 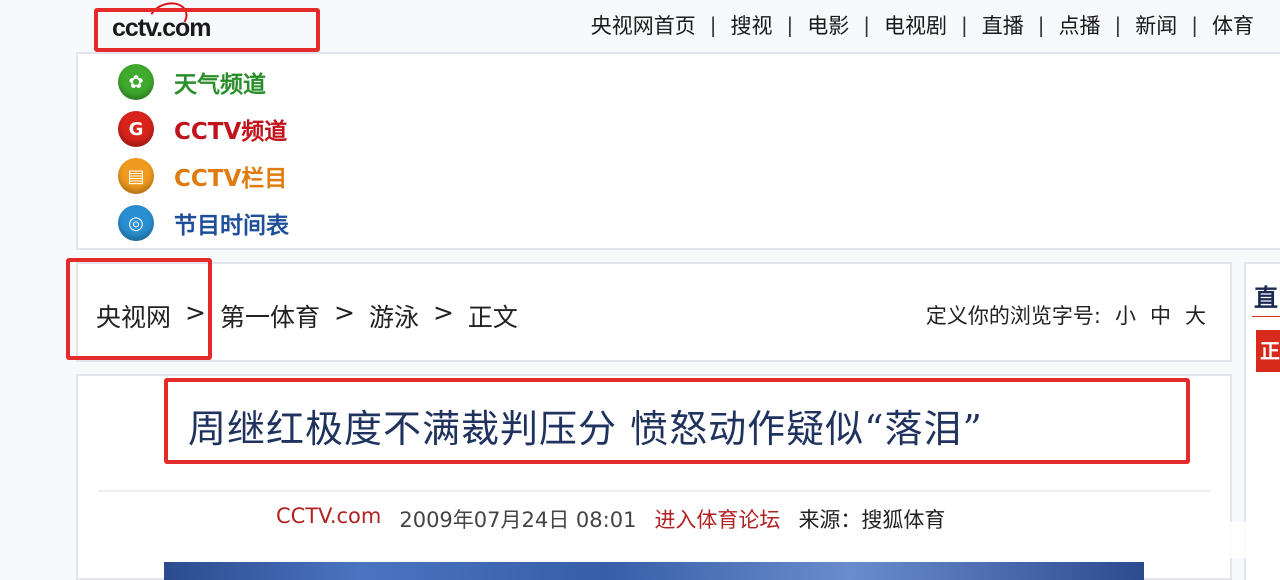 I want to click on channel-columns: ▤ CCTV栏目, so click(x=202, y=176).